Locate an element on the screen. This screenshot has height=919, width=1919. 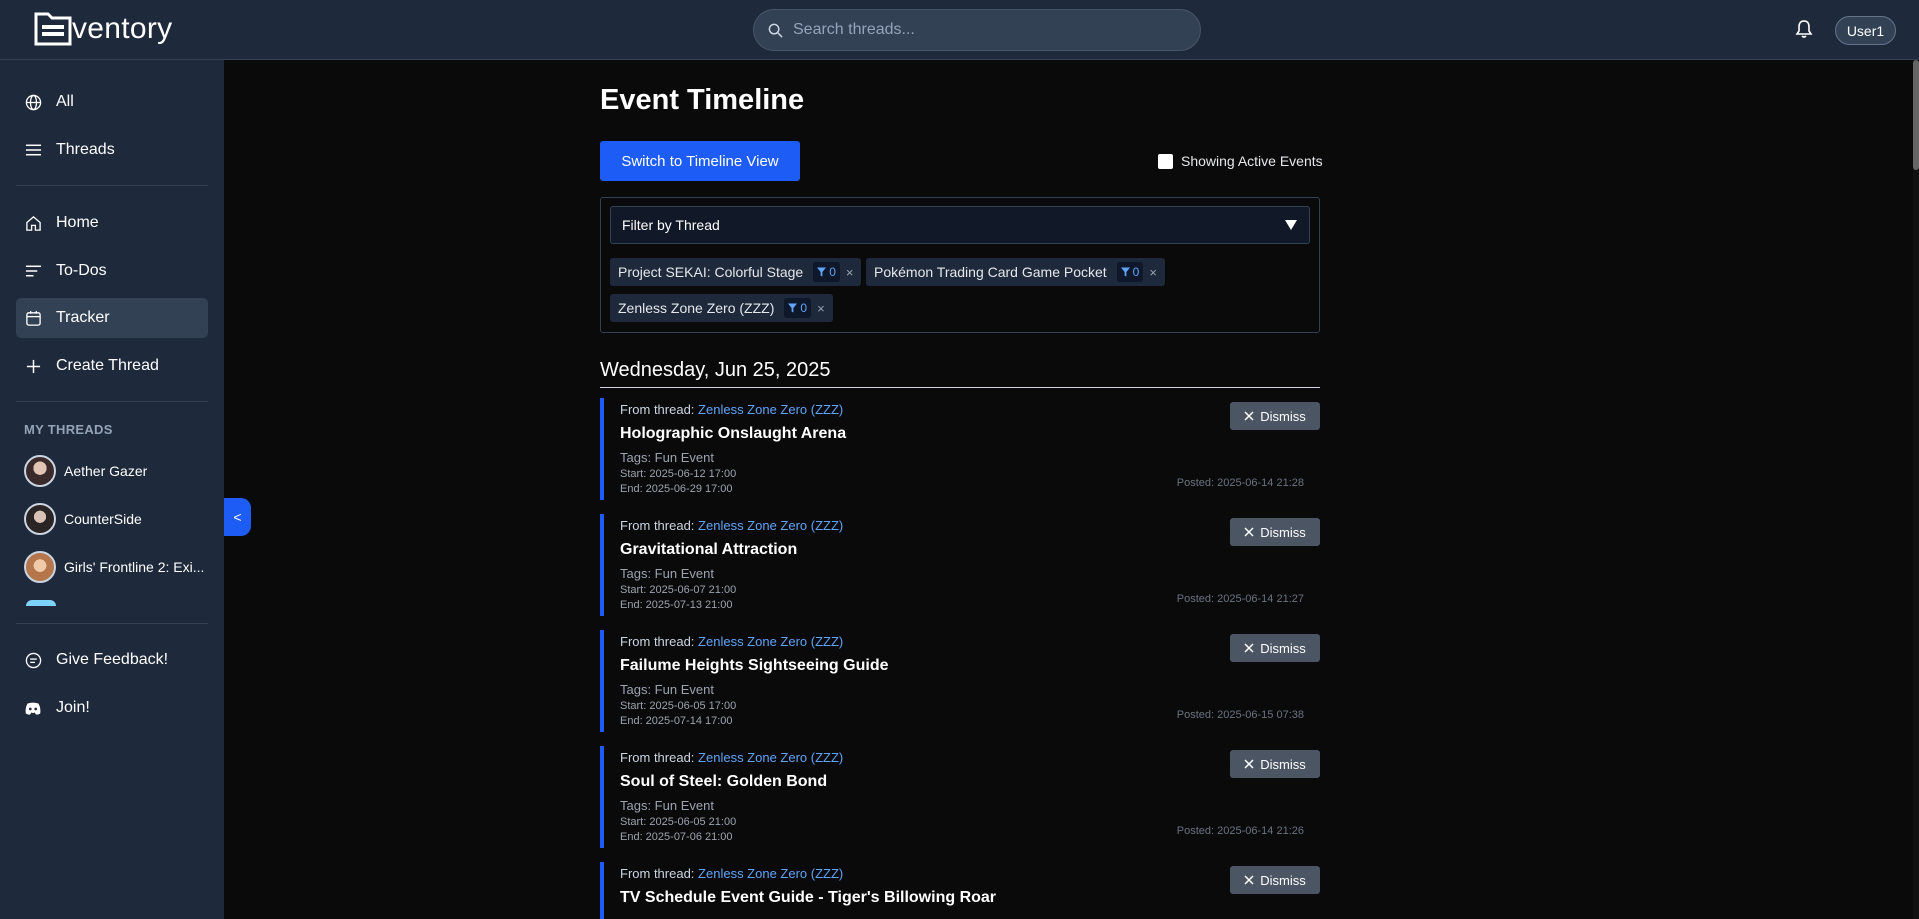
home-icon is located at coordinates (33, 223).